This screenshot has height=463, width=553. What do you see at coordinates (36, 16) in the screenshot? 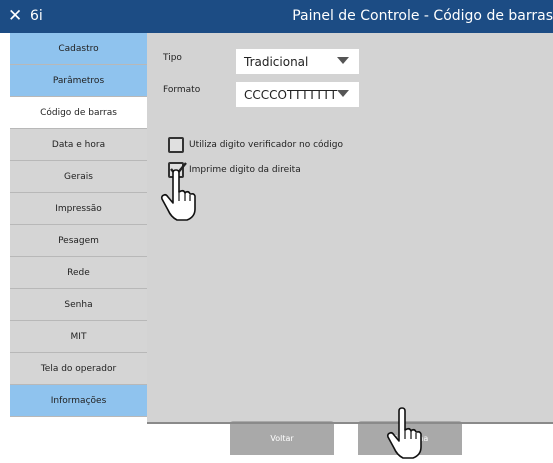
I see `app-name: 6i` at bounding box center [36, 16].